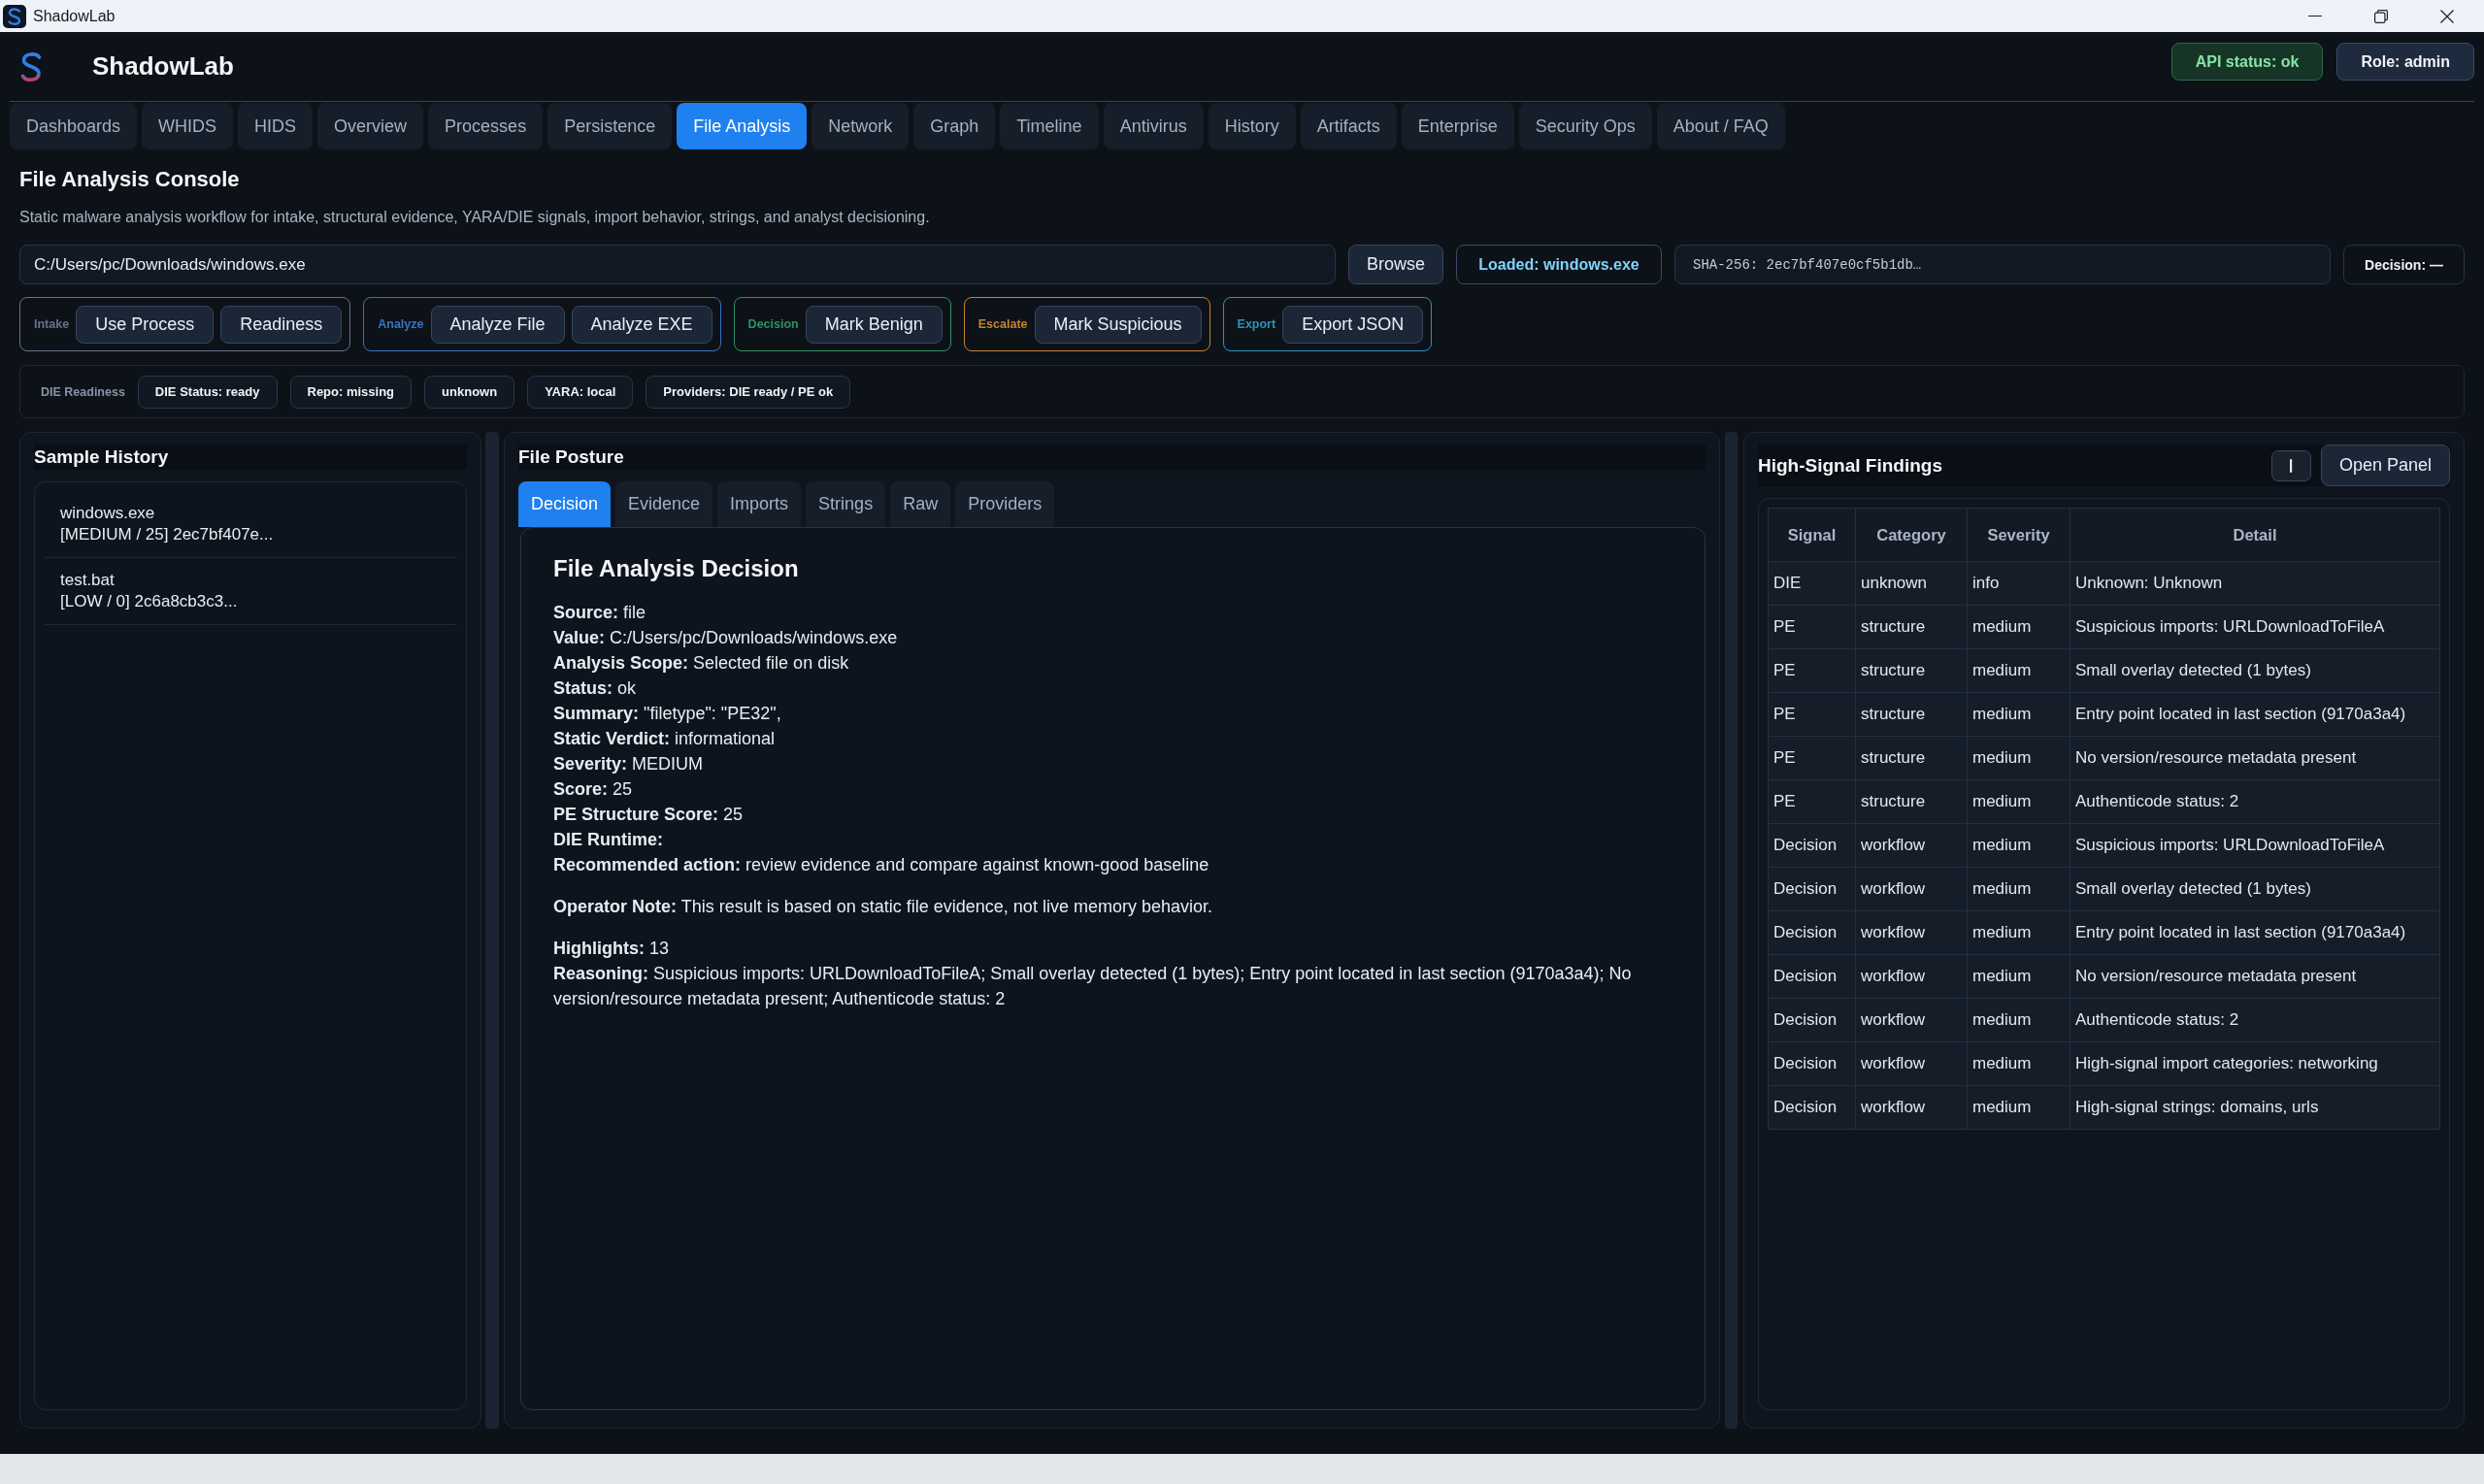 The height and width of the screenshot is (1484, 2484). Describe the element at coordinates (571, 457) in the screenshot. I see `panel-title: File Posture` at that location.